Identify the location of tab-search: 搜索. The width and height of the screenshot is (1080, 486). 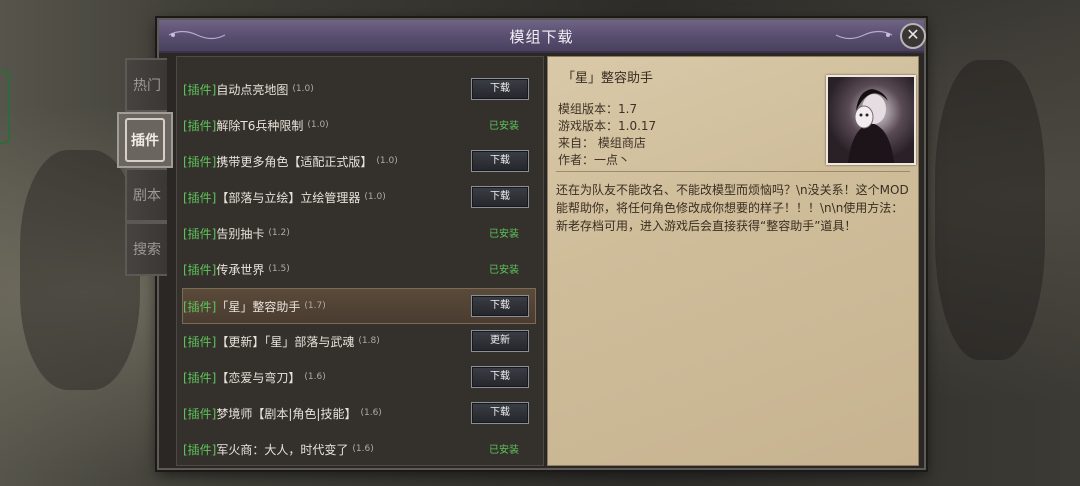
(146, 249).